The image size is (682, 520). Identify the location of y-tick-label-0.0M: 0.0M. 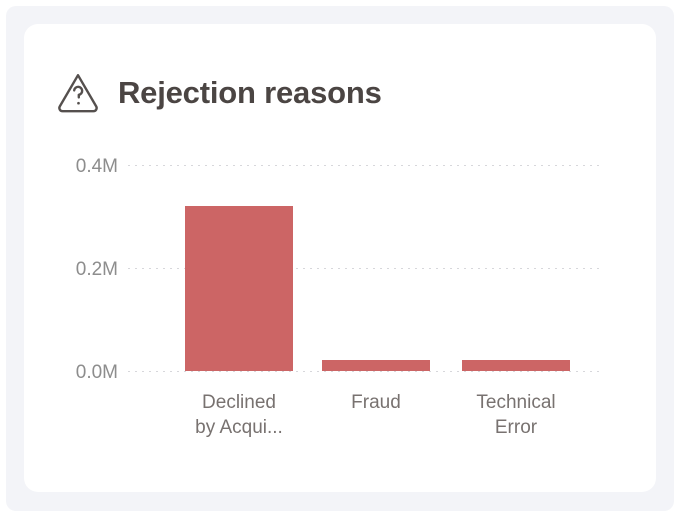
(96, 372).